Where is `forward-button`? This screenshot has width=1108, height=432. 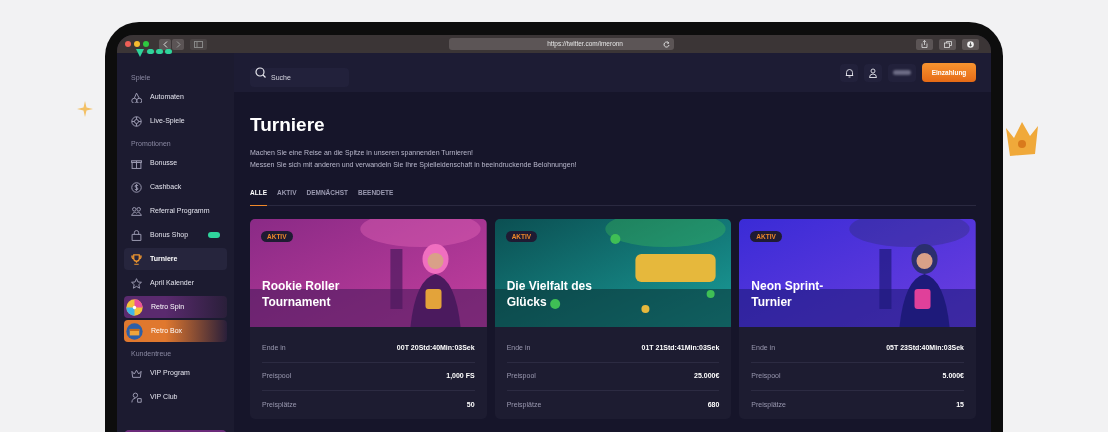
forward-button is located at coordinates (178, 44).